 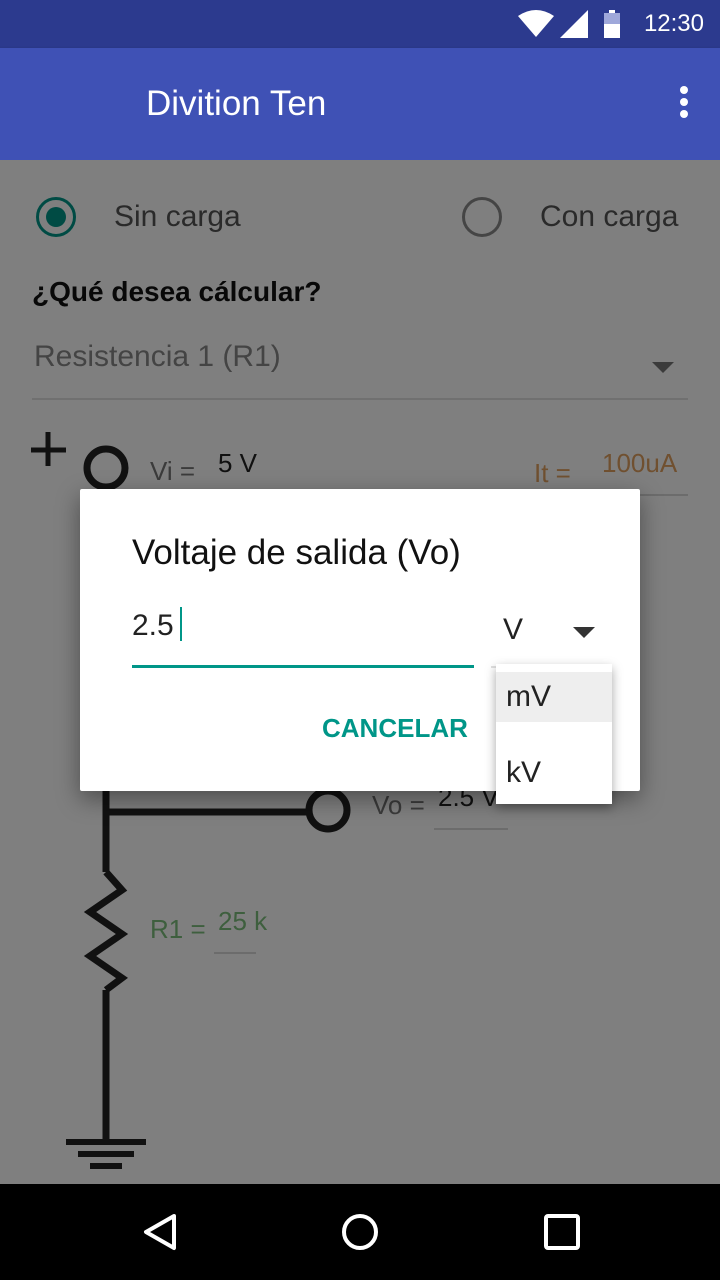 What do you see at coordinates (584, 632) in the screenshot?
I see `dropdown-arrow-icon` at bounding box center [584, 632].